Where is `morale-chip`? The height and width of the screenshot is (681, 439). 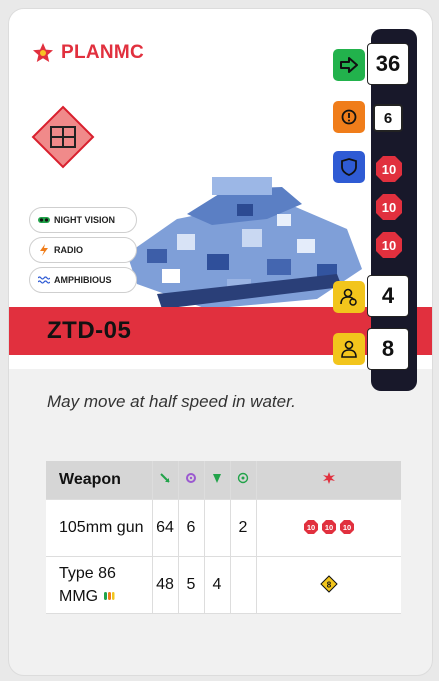 morale-chip is located at coordinates (349, 117).